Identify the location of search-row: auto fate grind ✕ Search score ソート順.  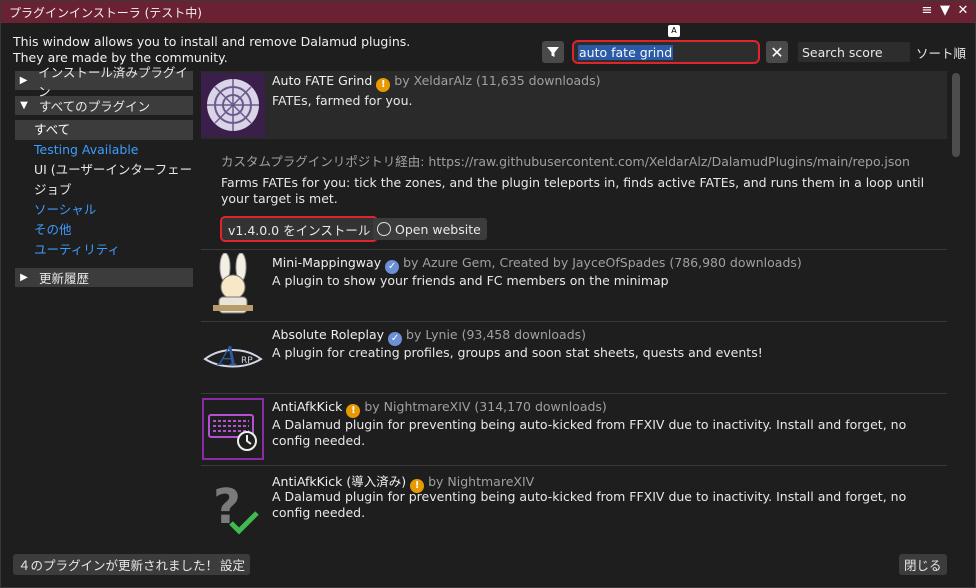
(754, 52).